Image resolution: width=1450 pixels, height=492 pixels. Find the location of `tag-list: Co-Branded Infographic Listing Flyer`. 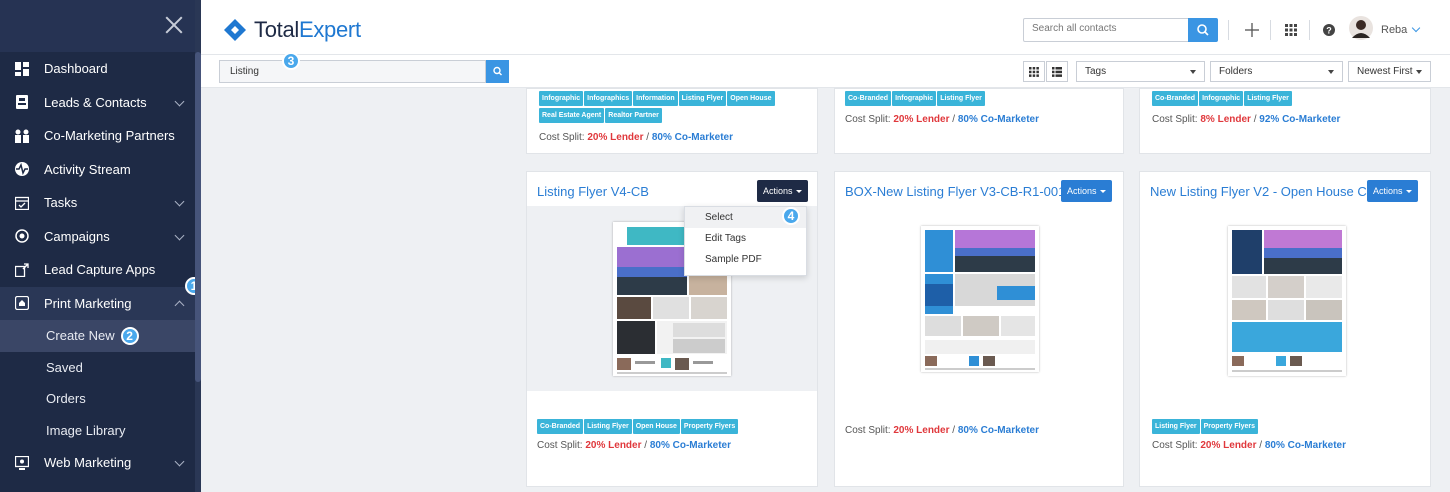

tag-list: Co-Branded Infographic Listing Flyer is located at coordinates (979, 99).